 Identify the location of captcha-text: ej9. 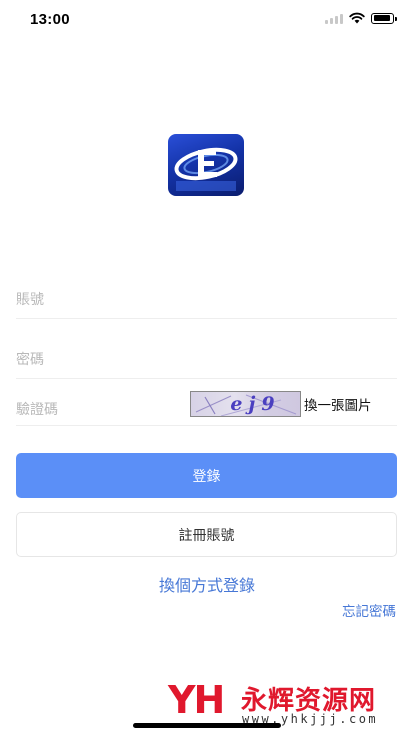
(255, 404).